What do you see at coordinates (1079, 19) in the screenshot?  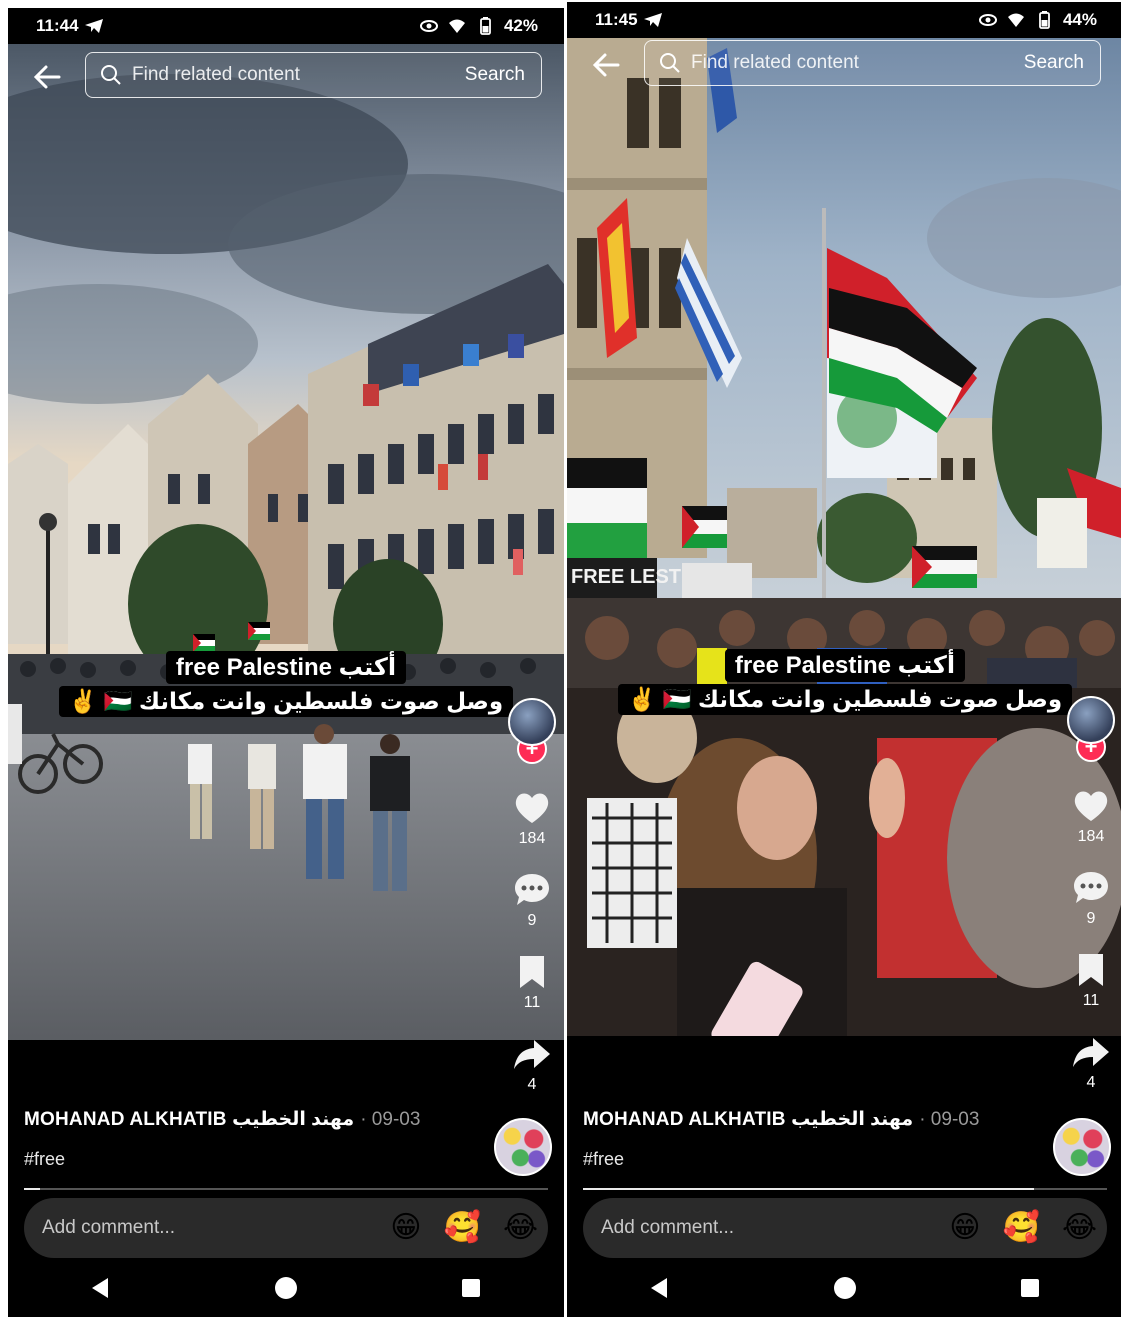 I see `battery-percent: 44%` at bounding box center [1079, 19].